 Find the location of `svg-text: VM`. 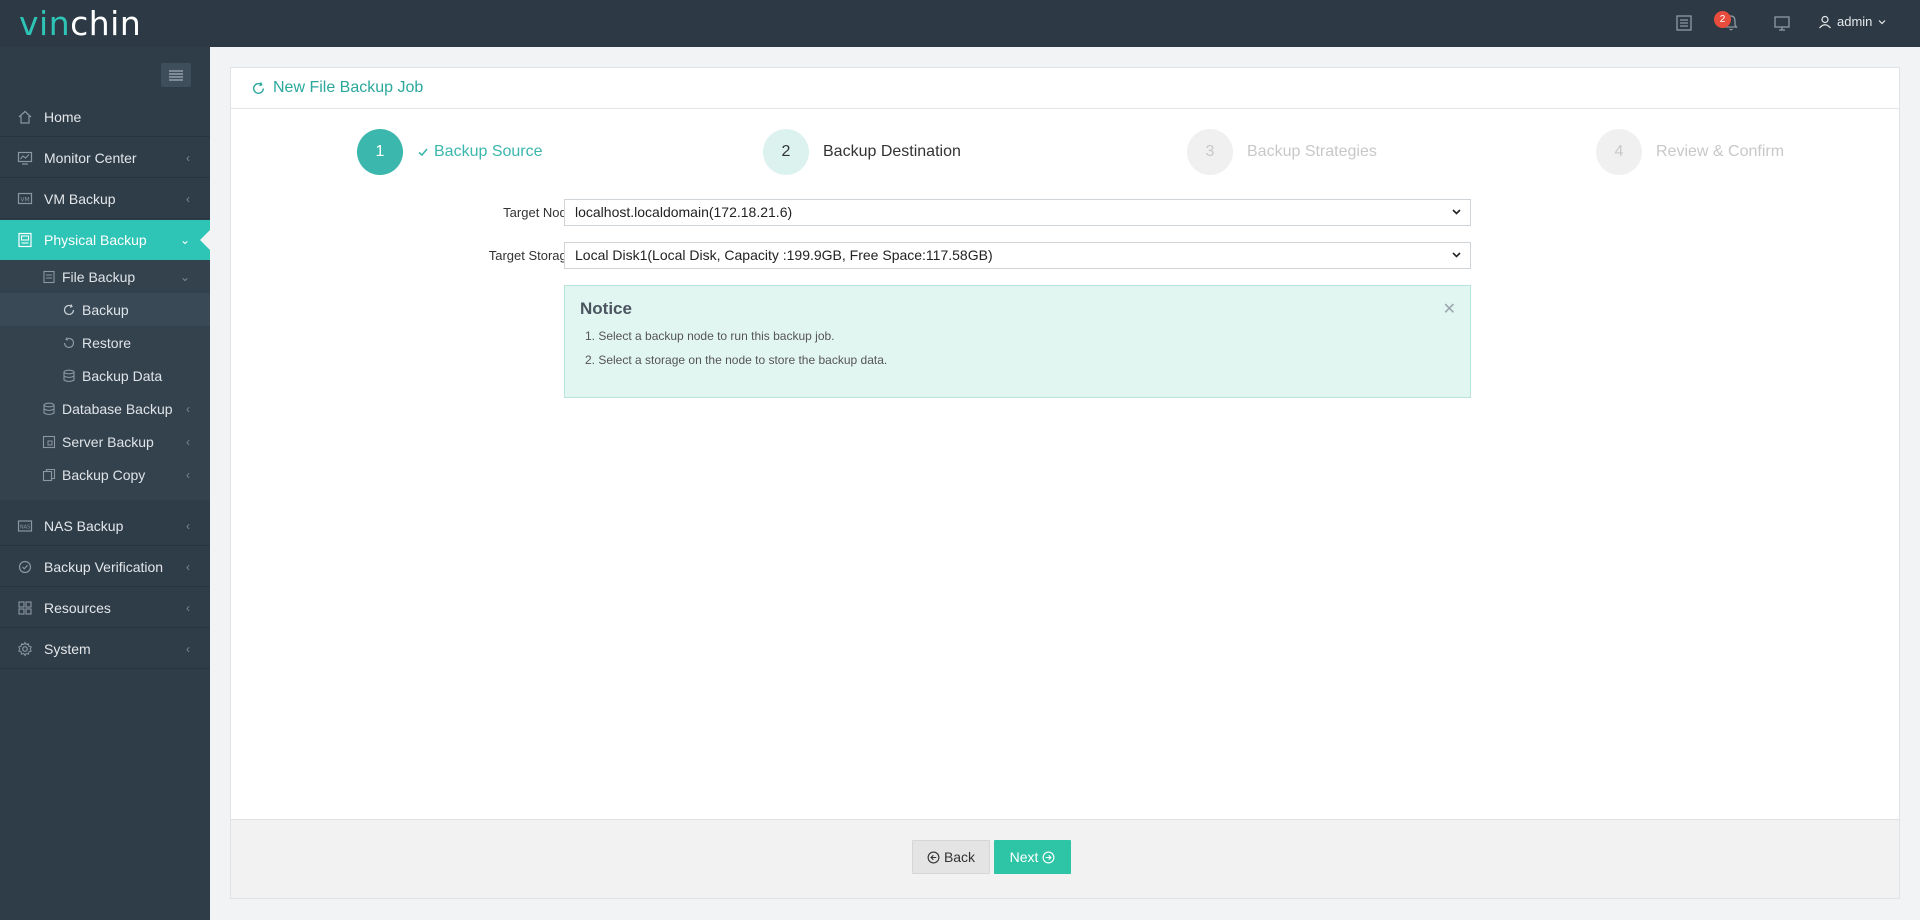

svg-text: VM is located at coordinates (24, 199).